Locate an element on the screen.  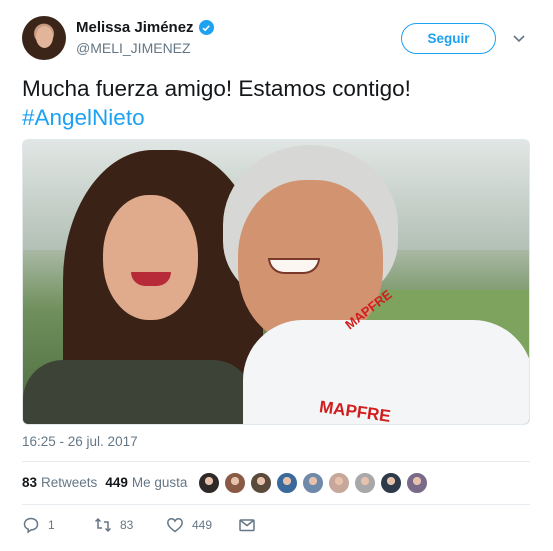
tweet-header: Melissa Jiménez @MELI_JIMENEZ Seguir is located at coordinates (277, 39).